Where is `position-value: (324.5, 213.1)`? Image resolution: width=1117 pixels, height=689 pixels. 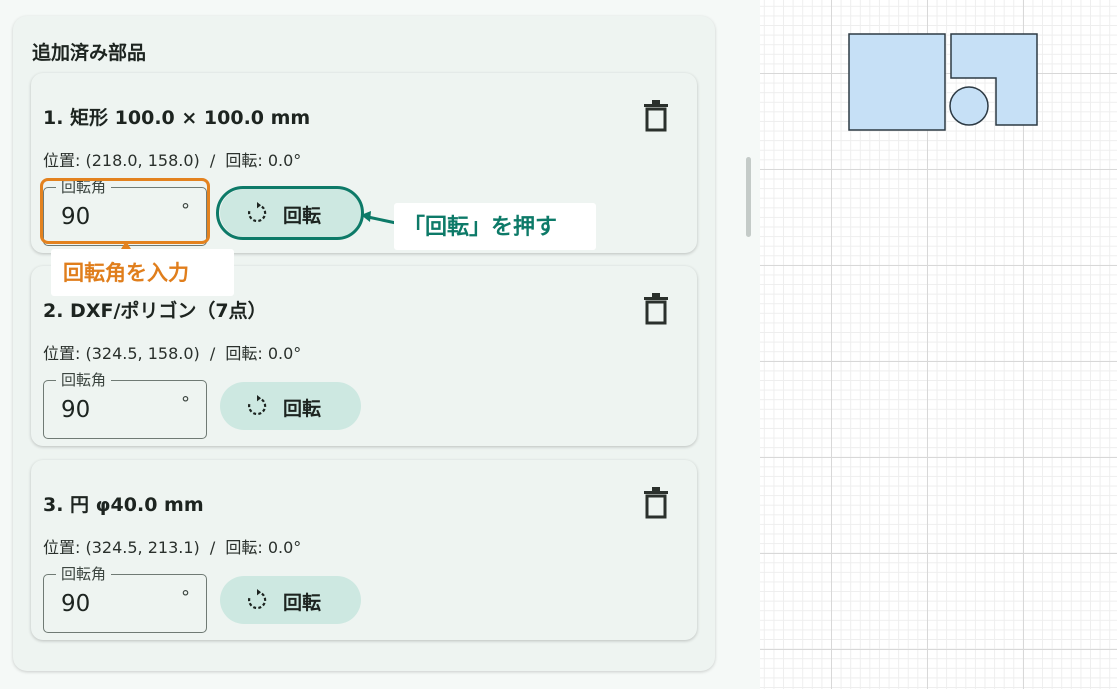
position-value: (324.5, 213.1) is located at coordinates (142, 547).